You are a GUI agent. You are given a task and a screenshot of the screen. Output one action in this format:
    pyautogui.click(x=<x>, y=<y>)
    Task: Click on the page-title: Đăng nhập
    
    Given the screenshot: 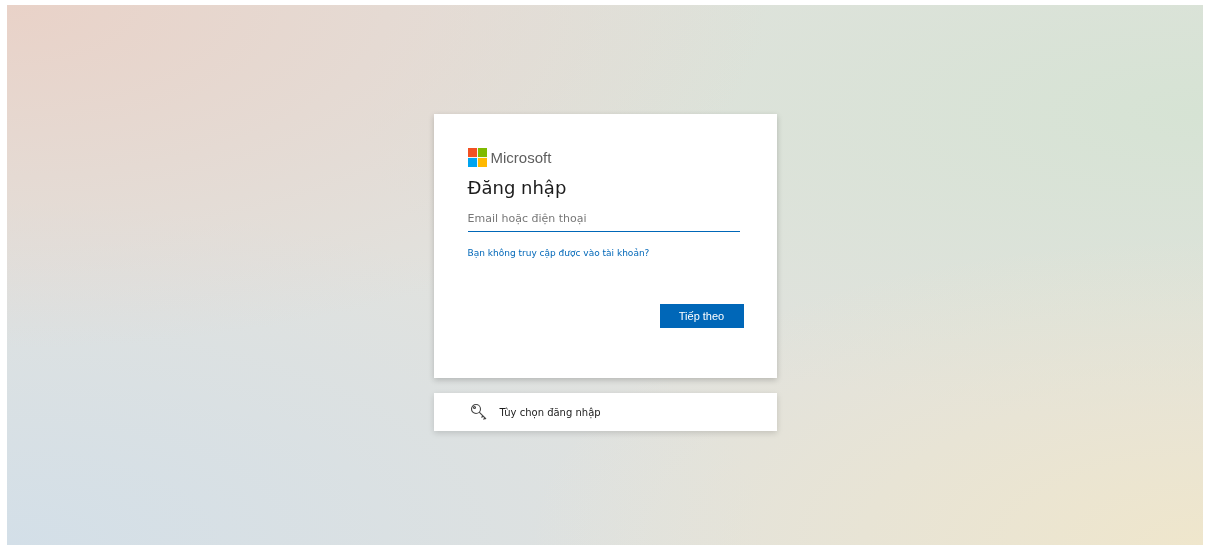 What is the action you would take?
    pyautogui.click(x=517, y=187)
    